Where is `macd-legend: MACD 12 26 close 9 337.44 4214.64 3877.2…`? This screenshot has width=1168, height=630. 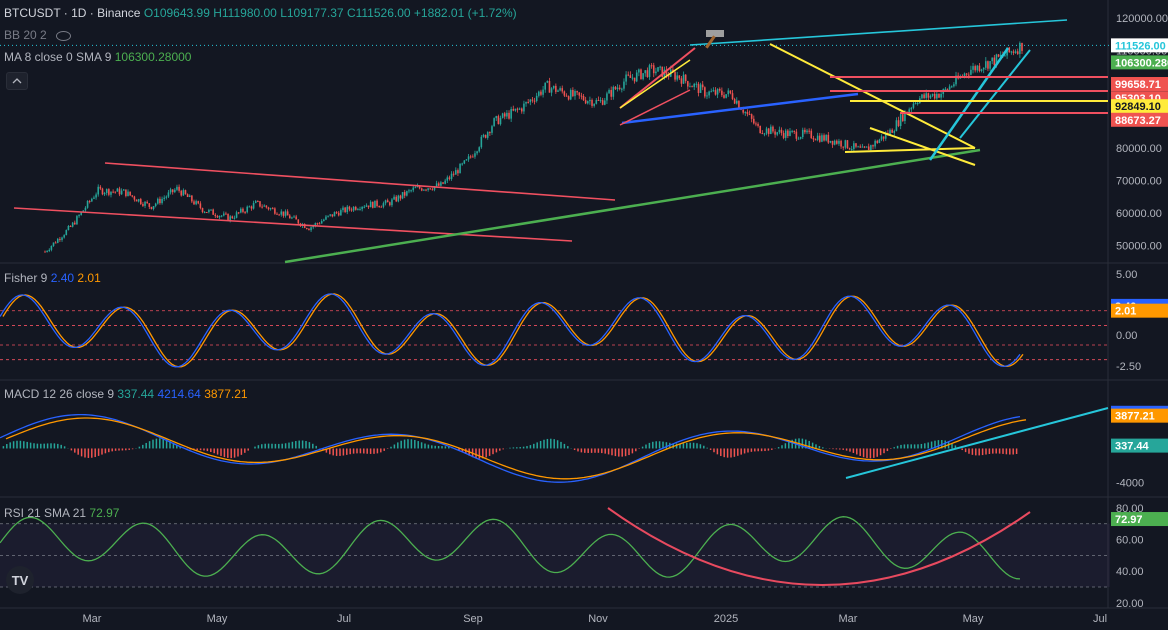
macd-legend: MACD 12 26 close 9 337.44 4214.64 3877.2… is located at coordinates (126, 394).